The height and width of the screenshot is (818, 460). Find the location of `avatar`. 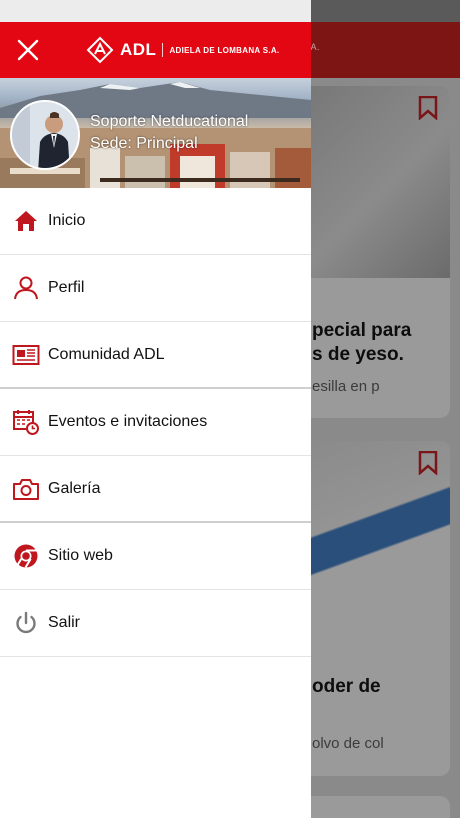

avatar is located at coordinates (45, 135).